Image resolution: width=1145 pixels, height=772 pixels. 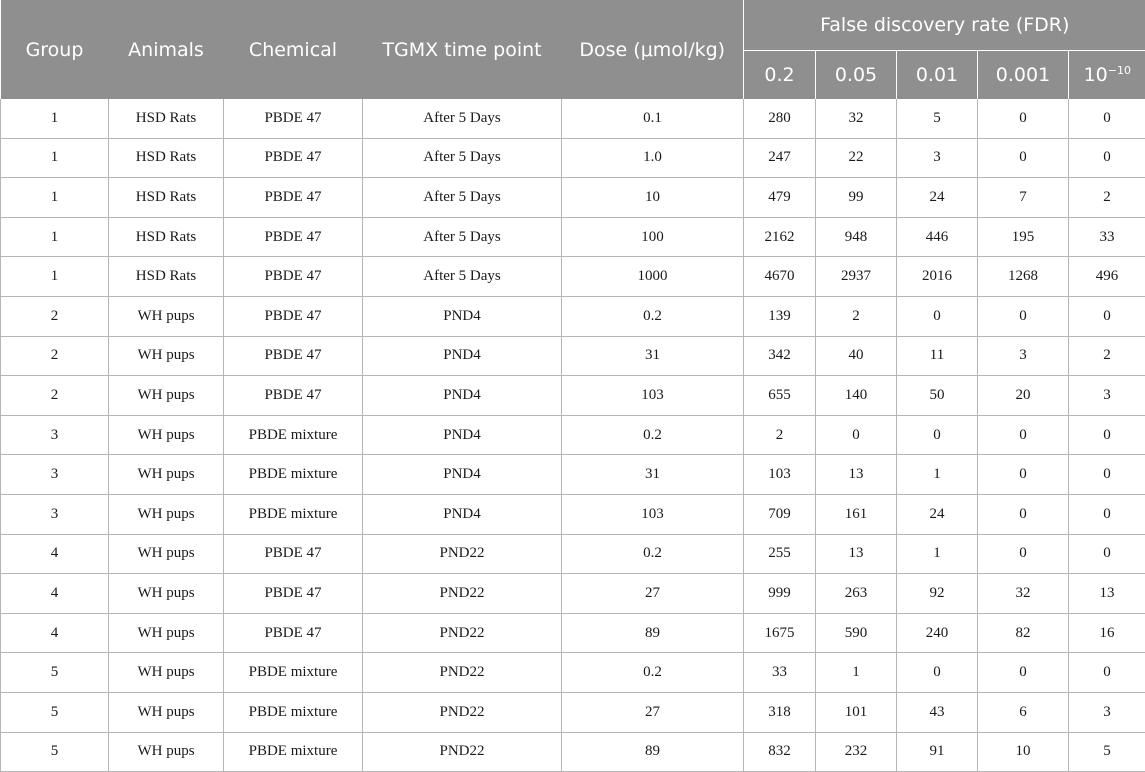 I want to click on header-fdr-0-01: 0.01, so click(x=937, y=74).